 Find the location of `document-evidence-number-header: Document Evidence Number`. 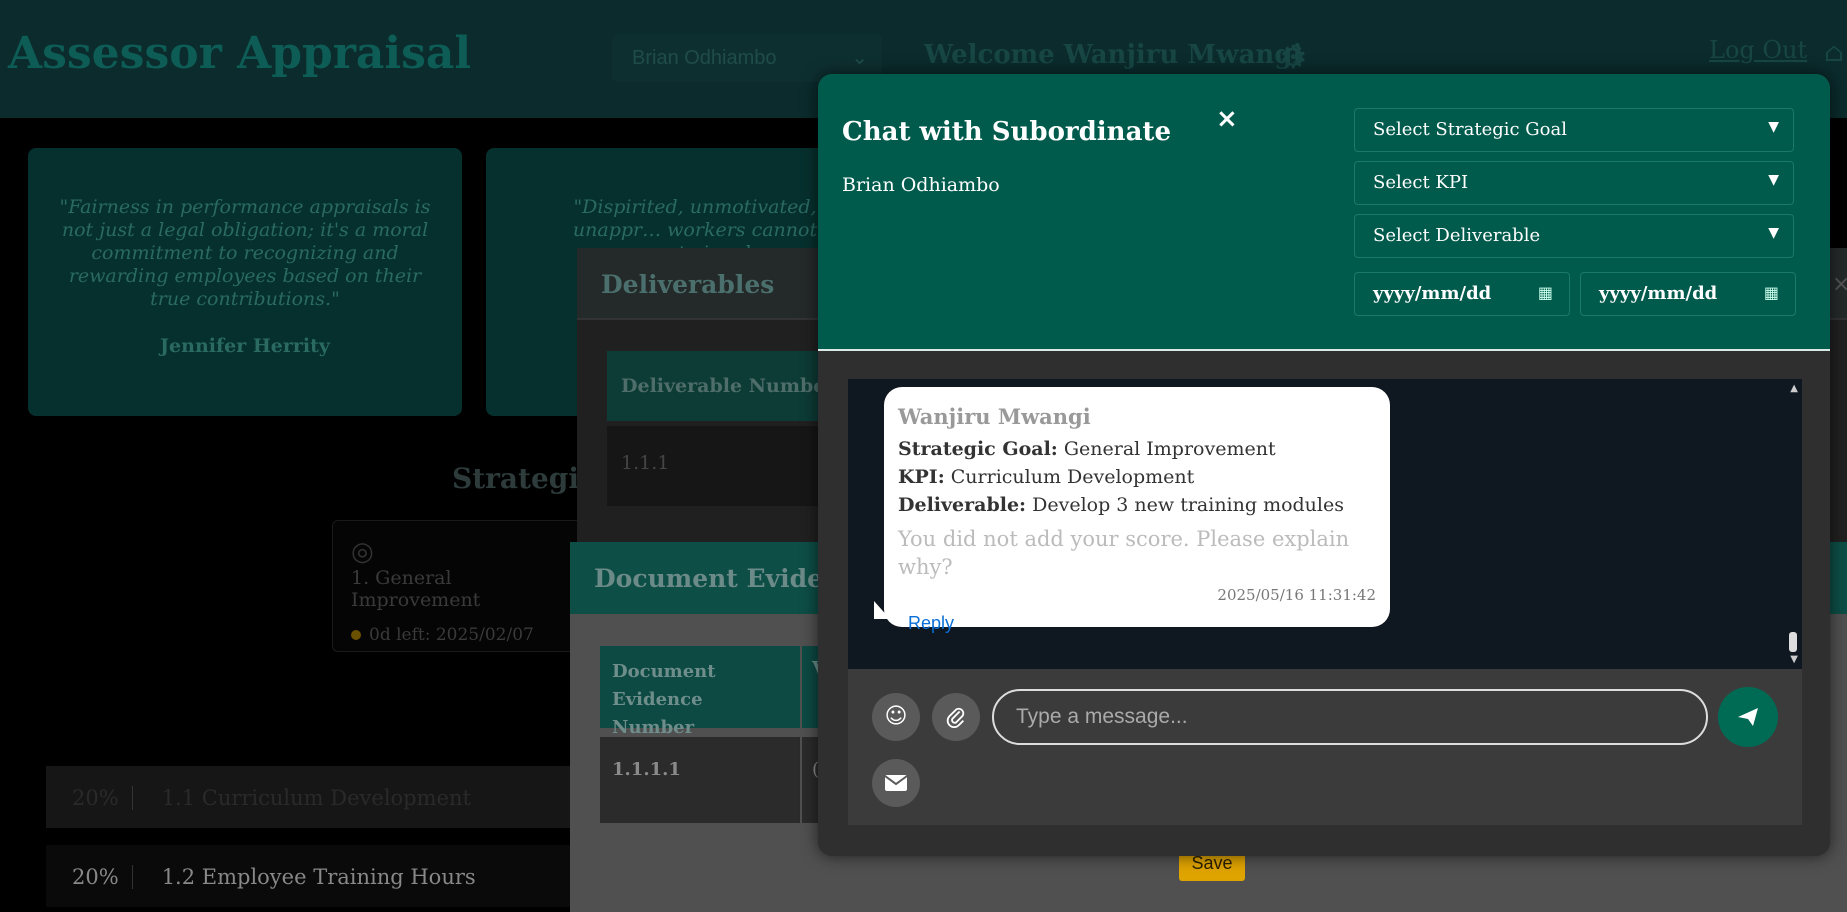

document-evidence-number-header: Document Evidence Number is located at coordinates (700, 692).